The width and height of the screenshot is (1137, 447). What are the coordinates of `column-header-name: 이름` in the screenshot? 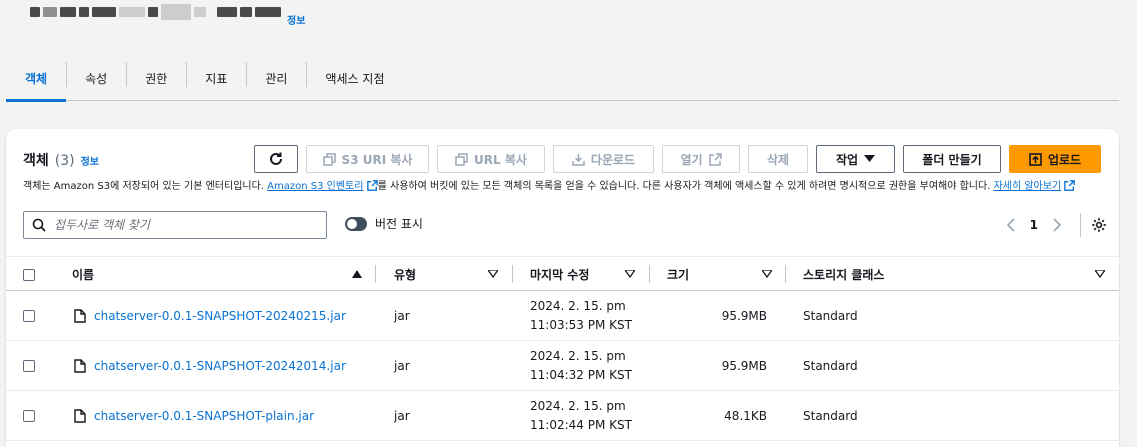 It's located at (83, 274).